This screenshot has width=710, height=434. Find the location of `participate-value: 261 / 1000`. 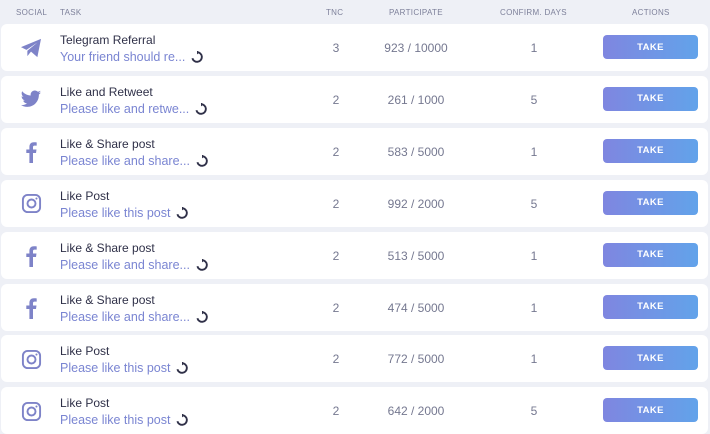

participate-value: 261 / 1000 is located at coordinates (416, 99).